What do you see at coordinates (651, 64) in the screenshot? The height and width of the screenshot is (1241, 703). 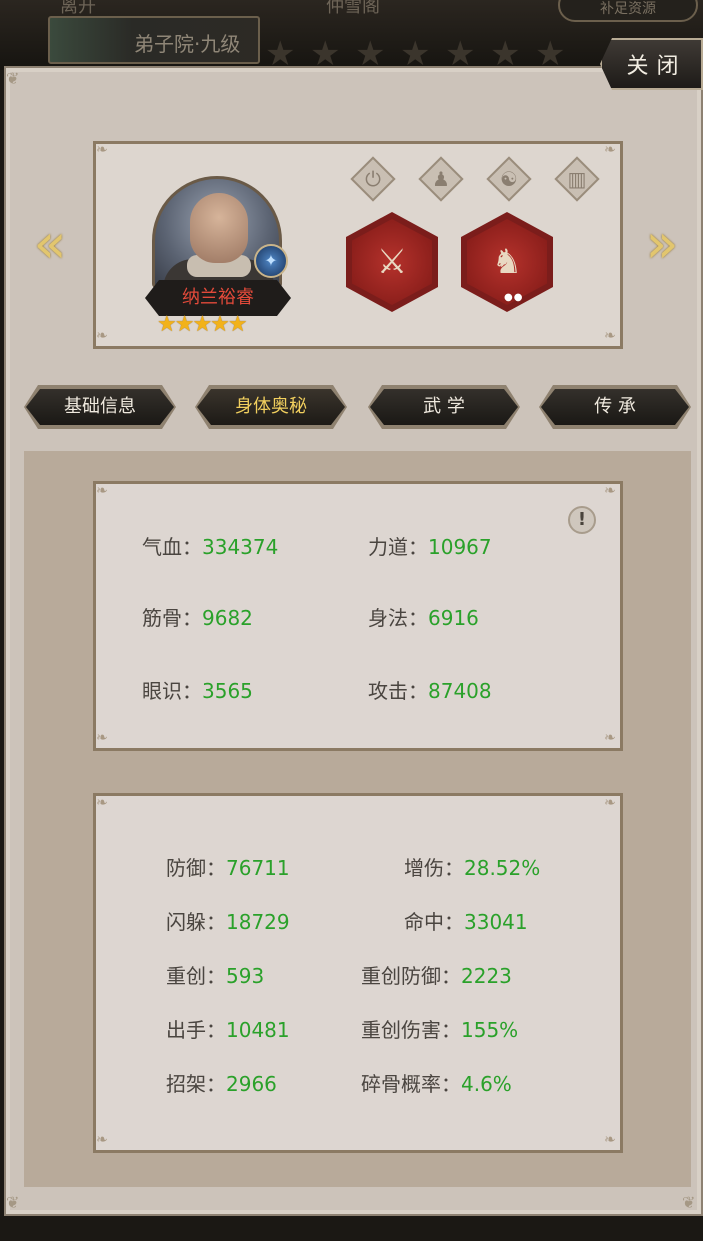 I see `close-button: 关闭` at bounding box center [651, 64].